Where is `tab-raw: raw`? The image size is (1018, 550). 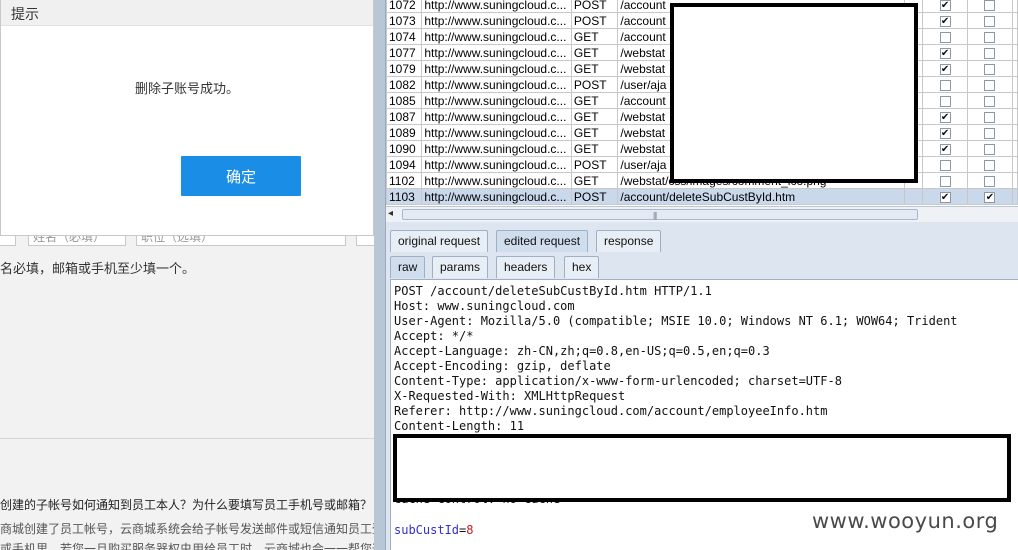
tab-raw: raw is located at coordinates (408, 267).